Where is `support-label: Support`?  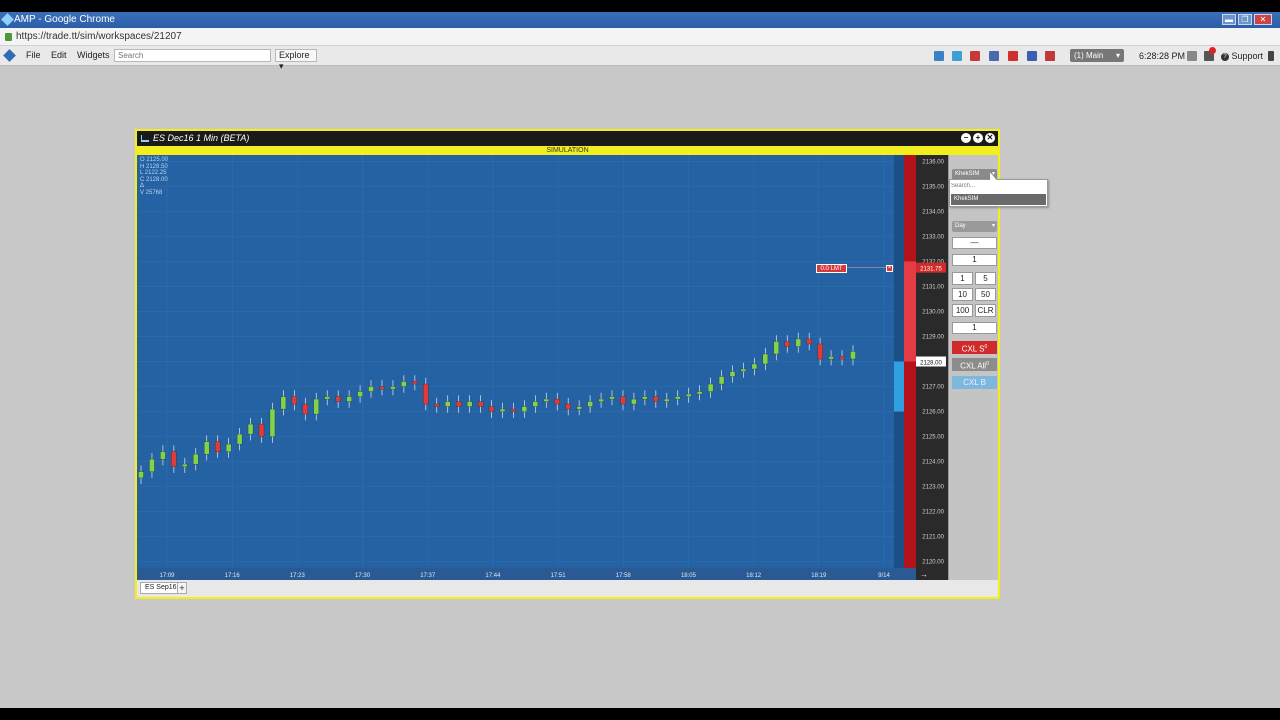 support-label: Support is located at coordinates (1247, 56).